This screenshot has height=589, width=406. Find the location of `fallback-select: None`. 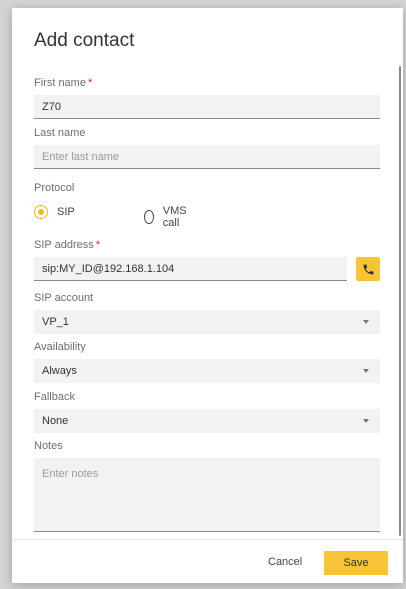

fallback-select: None is located at coordinates (207, 421).